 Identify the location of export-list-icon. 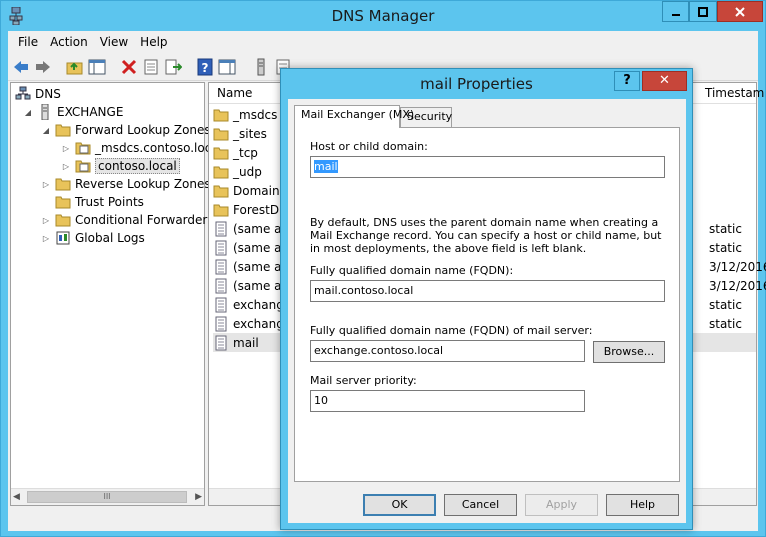
(173, 67).